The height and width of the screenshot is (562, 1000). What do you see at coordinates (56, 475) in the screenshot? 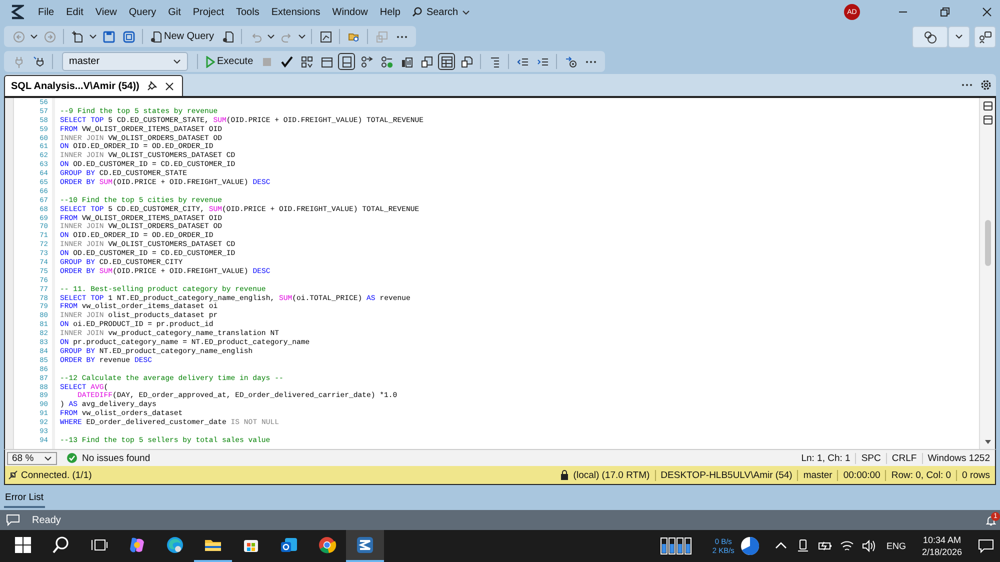
I see `connection-status: Connected. (1/1)` at bounding box center [56, 475].